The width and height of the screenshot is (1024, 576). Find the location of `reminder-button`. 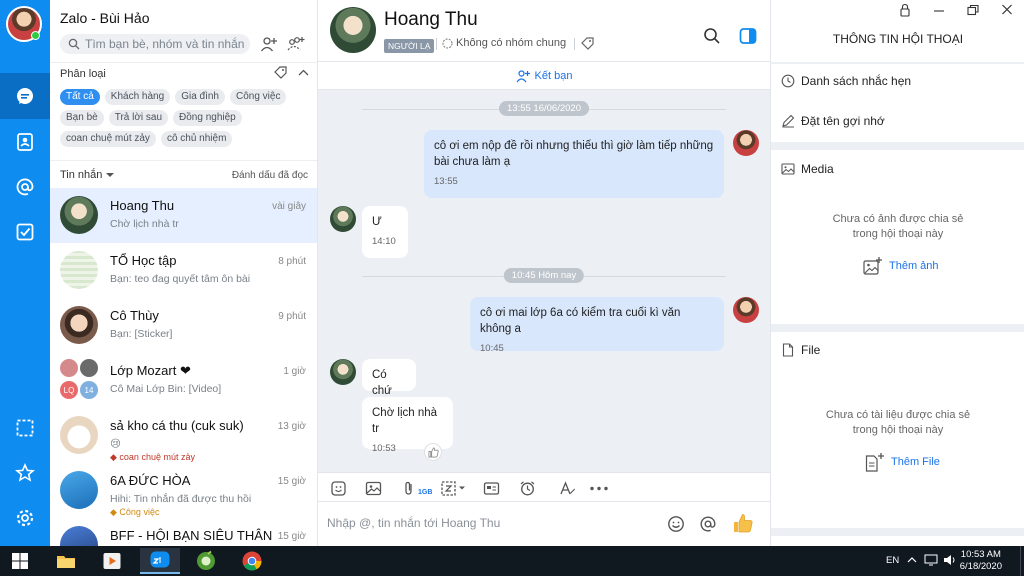

reminder-button is located at coordinates (527, 488).